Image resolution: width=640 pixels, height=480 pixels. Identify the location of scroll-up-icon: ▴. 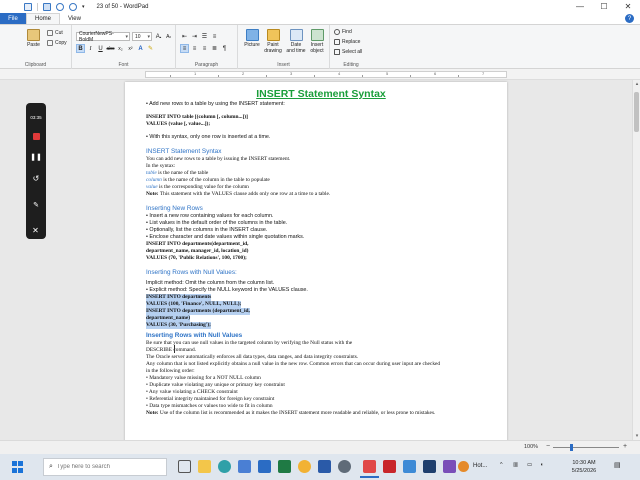
(636, 84).